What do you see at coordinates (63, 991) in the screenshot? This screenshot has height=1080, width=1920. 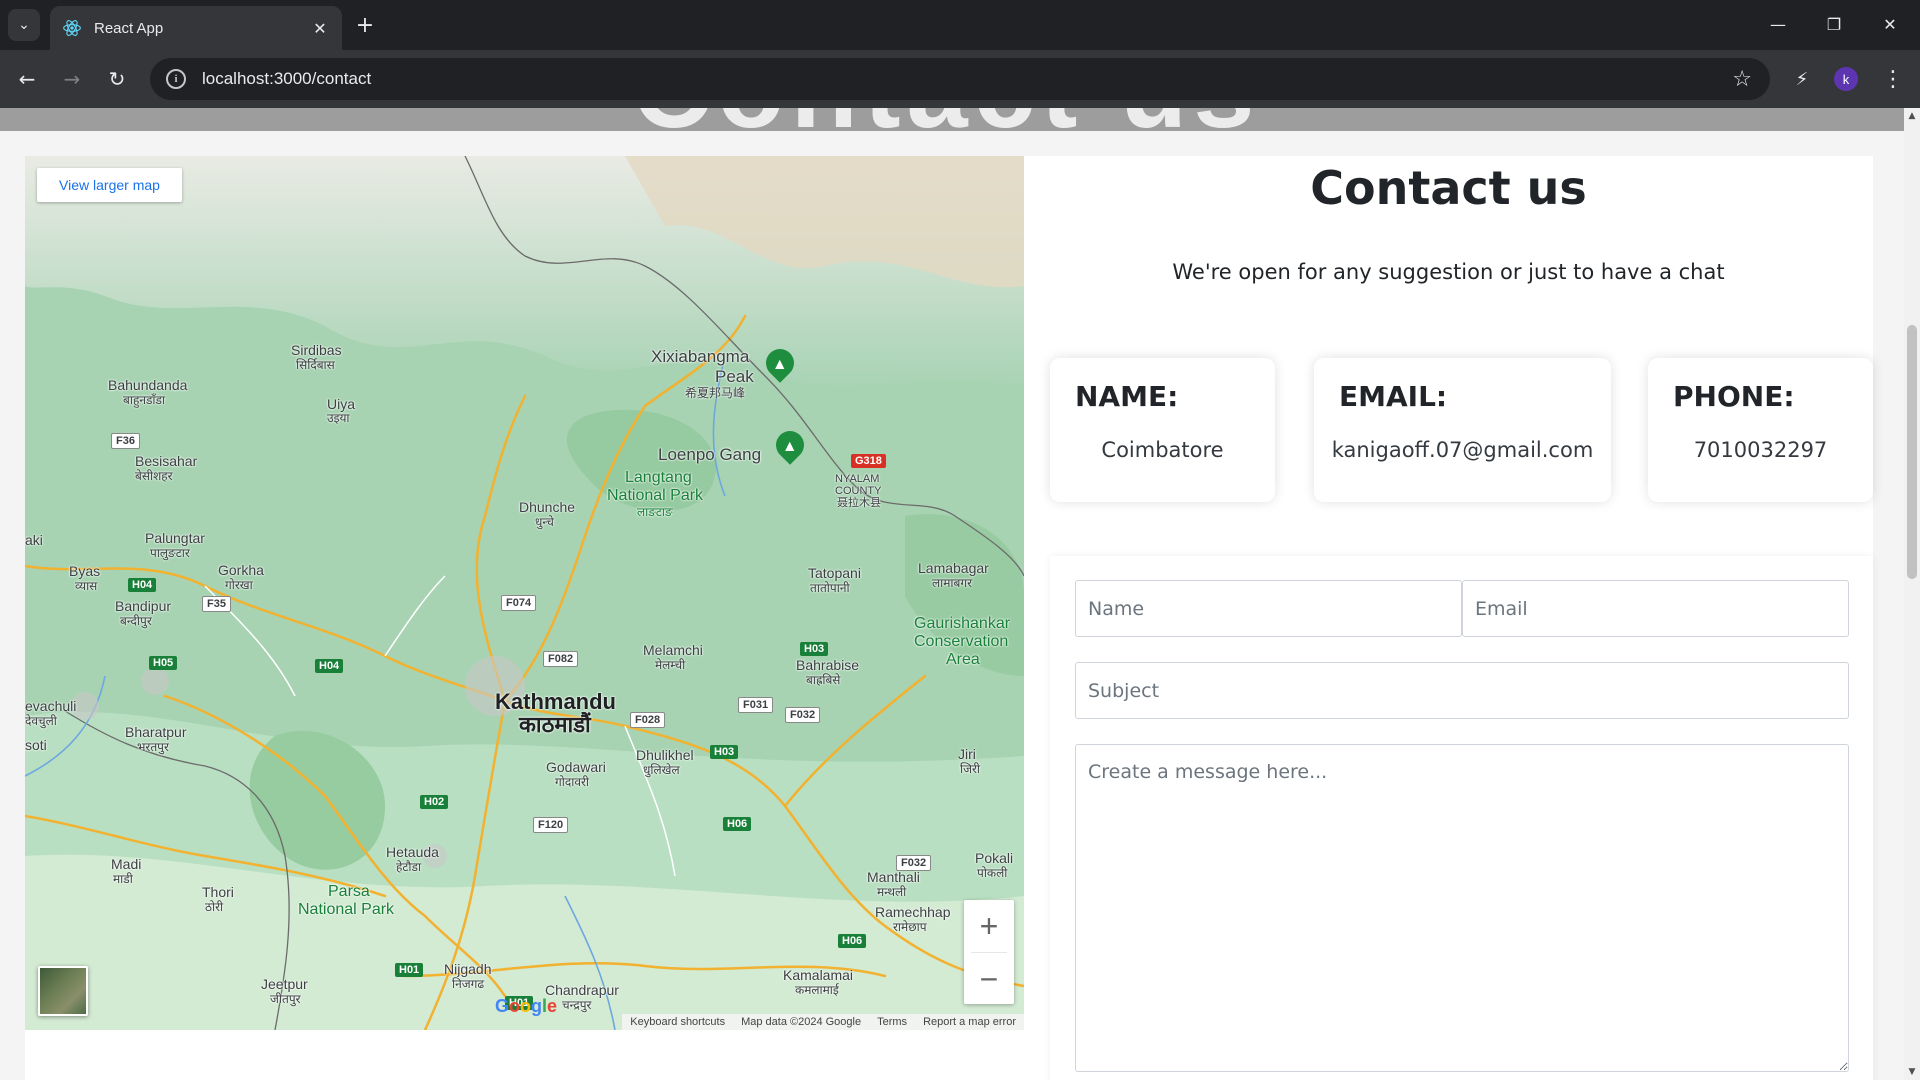 I see `satellite-layer-toggle` at bounding box center [63, 991].